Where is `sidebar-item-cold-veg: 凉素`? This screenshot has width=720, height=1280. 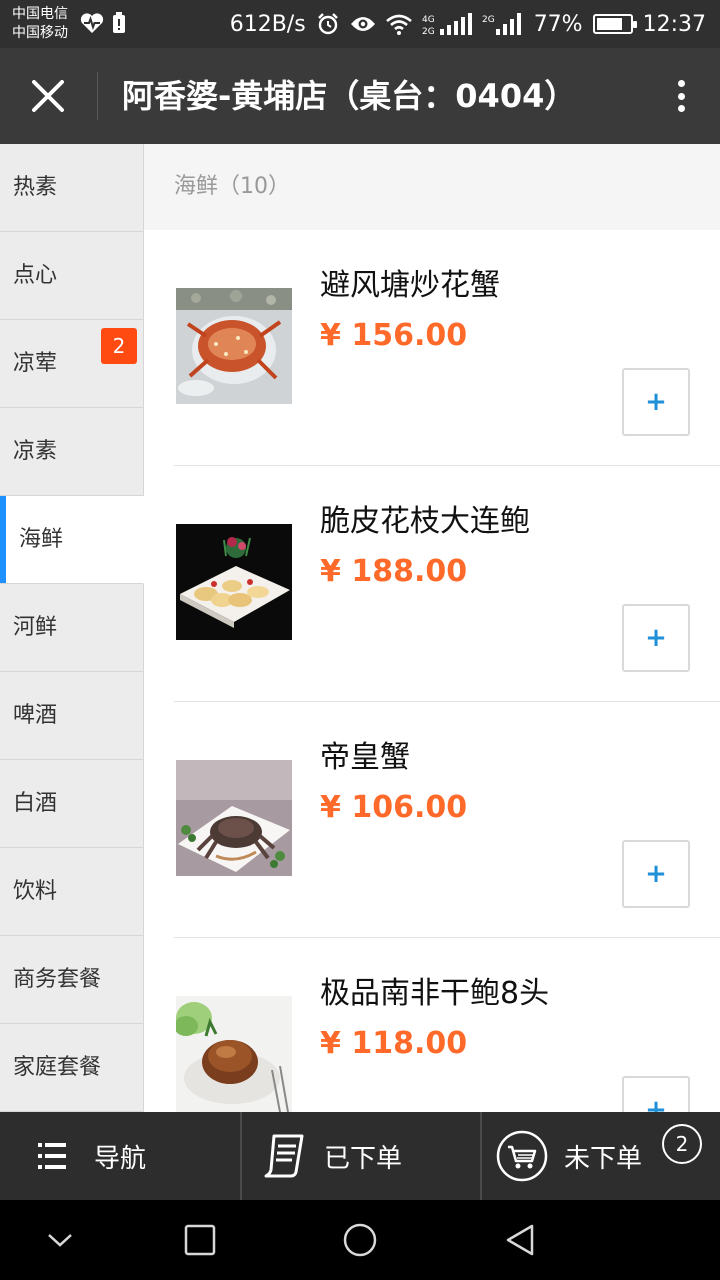
sidebar-item-cold-veg: 凉素 is located at coordinates (72, 452).